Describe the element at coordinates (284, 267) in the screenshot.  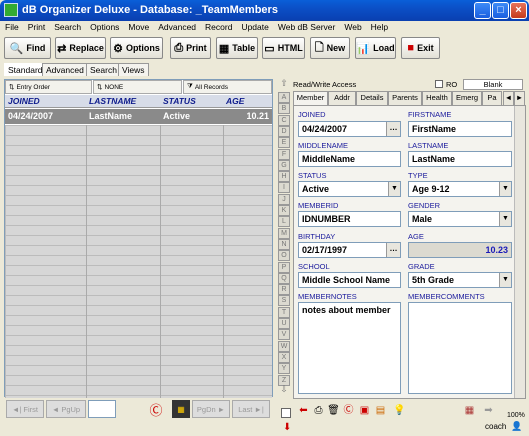
I see `alpha-letter-p: P` at that location.